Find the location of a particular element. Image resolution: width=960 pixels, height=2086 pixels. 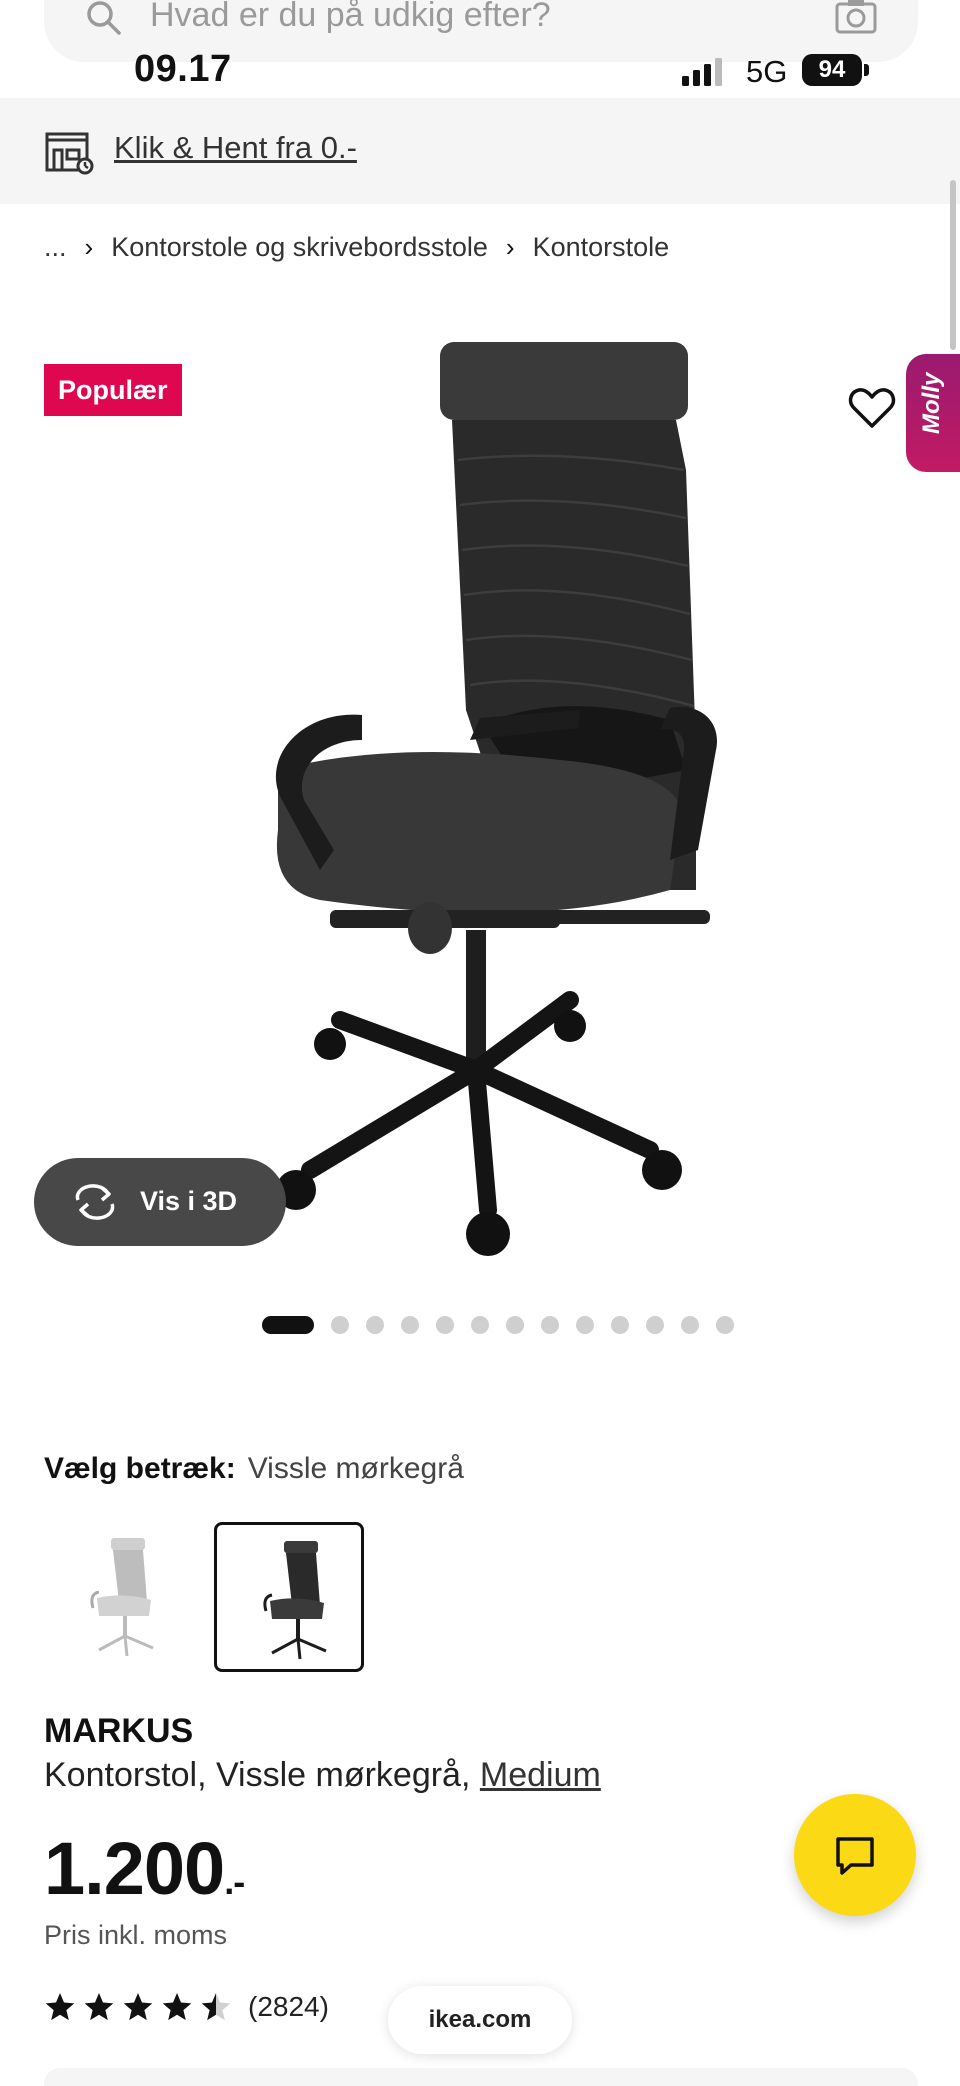

variant-swatch-dark-grey is located at coordinates (289, 1597).